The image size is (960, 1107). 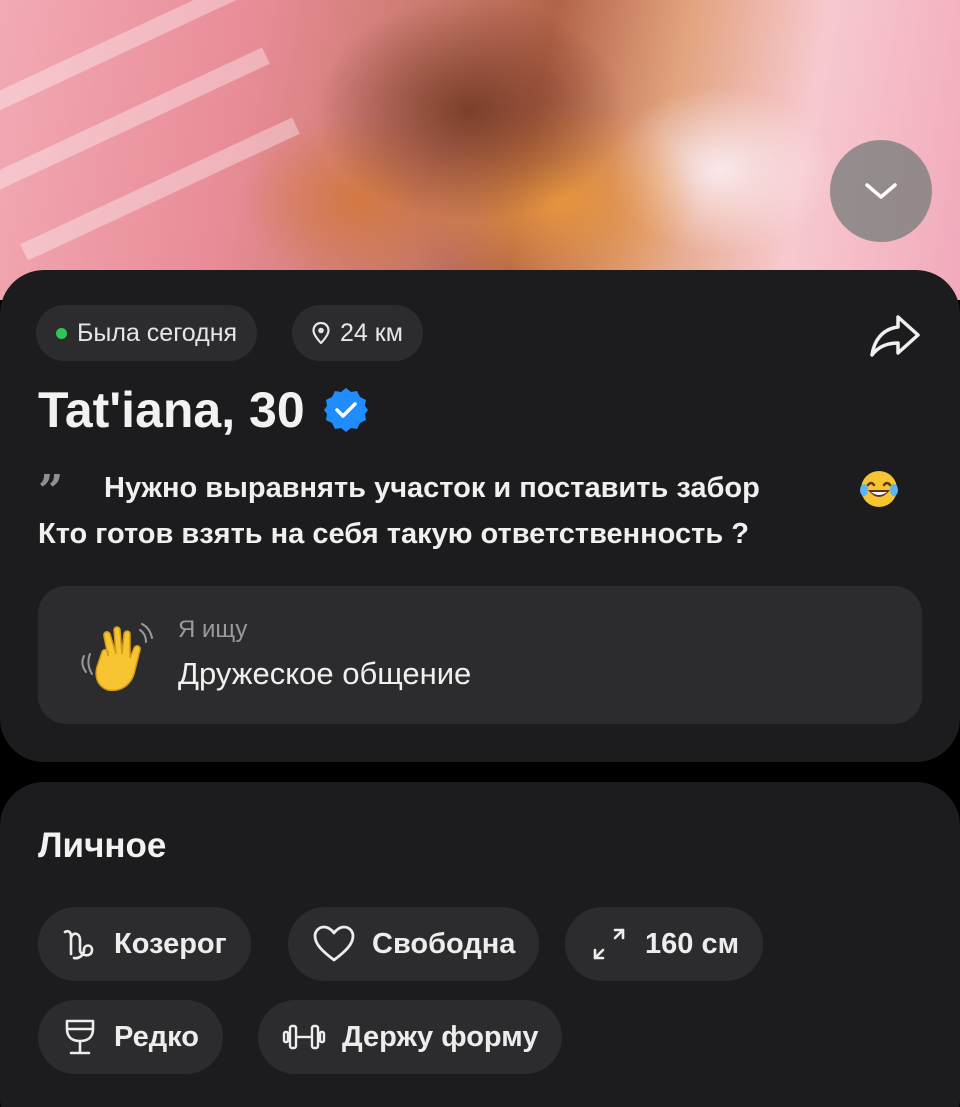 I want to click on seeking-label: Я ищу, so click(x=213, y=629).